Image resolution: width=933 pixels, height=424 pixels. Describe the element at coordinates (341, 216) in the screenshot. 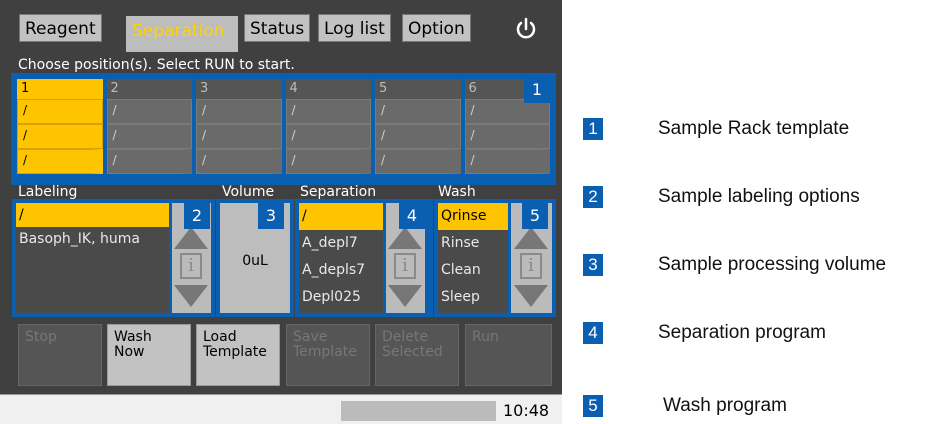

I see `separation-option: /` at that location.